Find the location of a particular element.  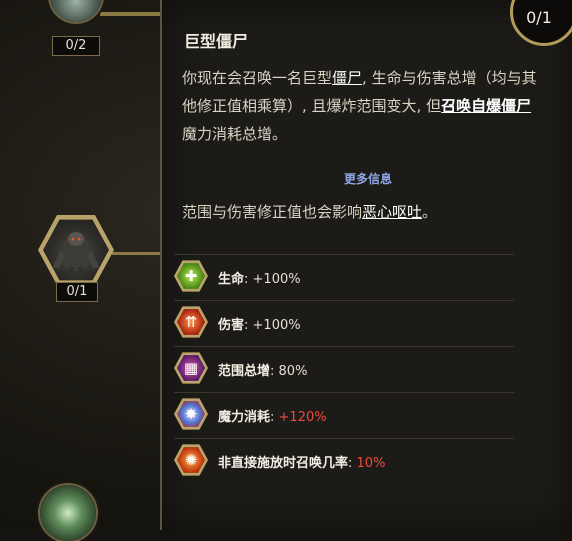

allocation-counter: 0/1 is located at coordinates (539, 17).